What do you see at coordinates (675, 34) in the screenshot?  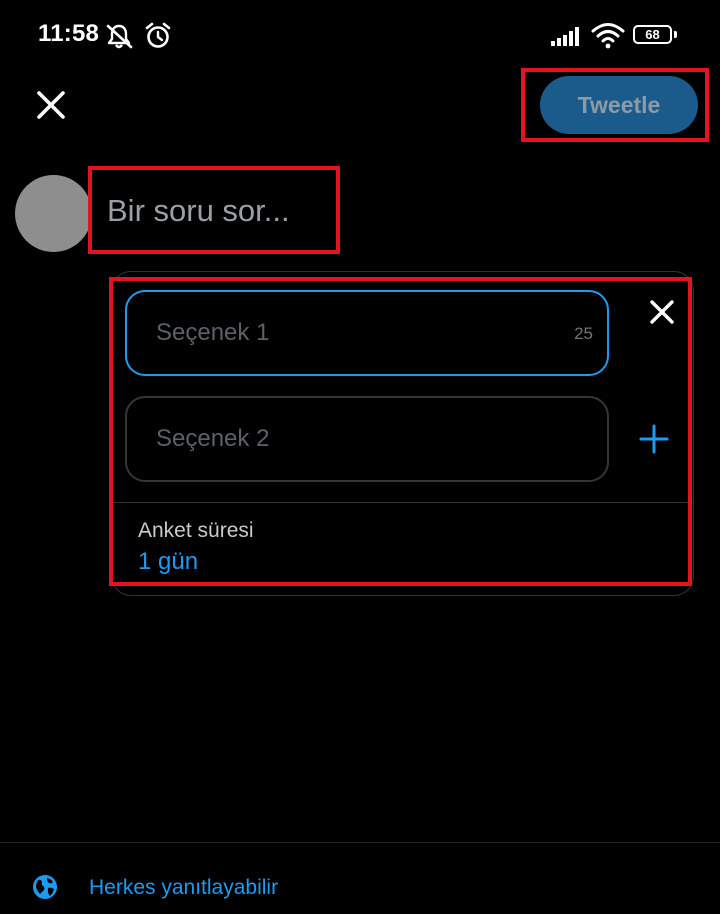 I see `battery-nub` at bounding box center [675, 34].